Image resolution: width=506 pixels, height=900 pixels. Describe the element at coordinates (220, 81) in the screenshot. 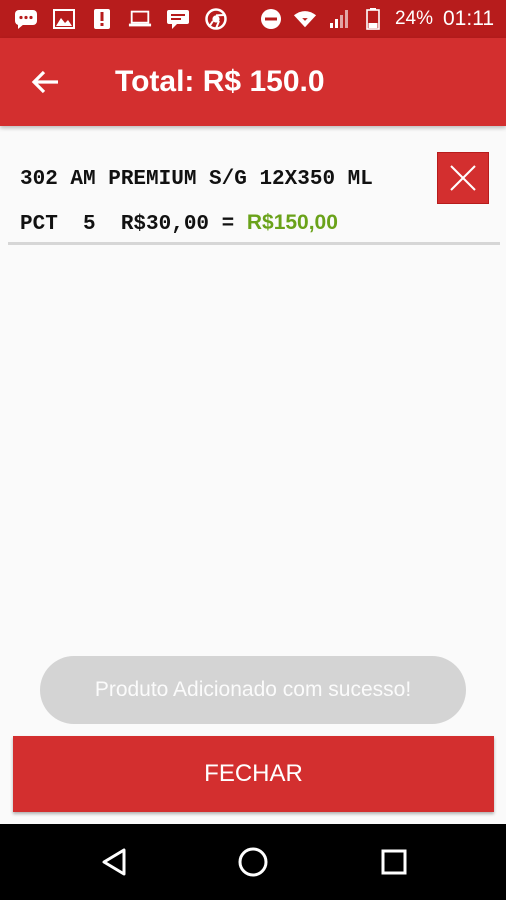

I see `page-title: Total: R$ 150.0` at that location.